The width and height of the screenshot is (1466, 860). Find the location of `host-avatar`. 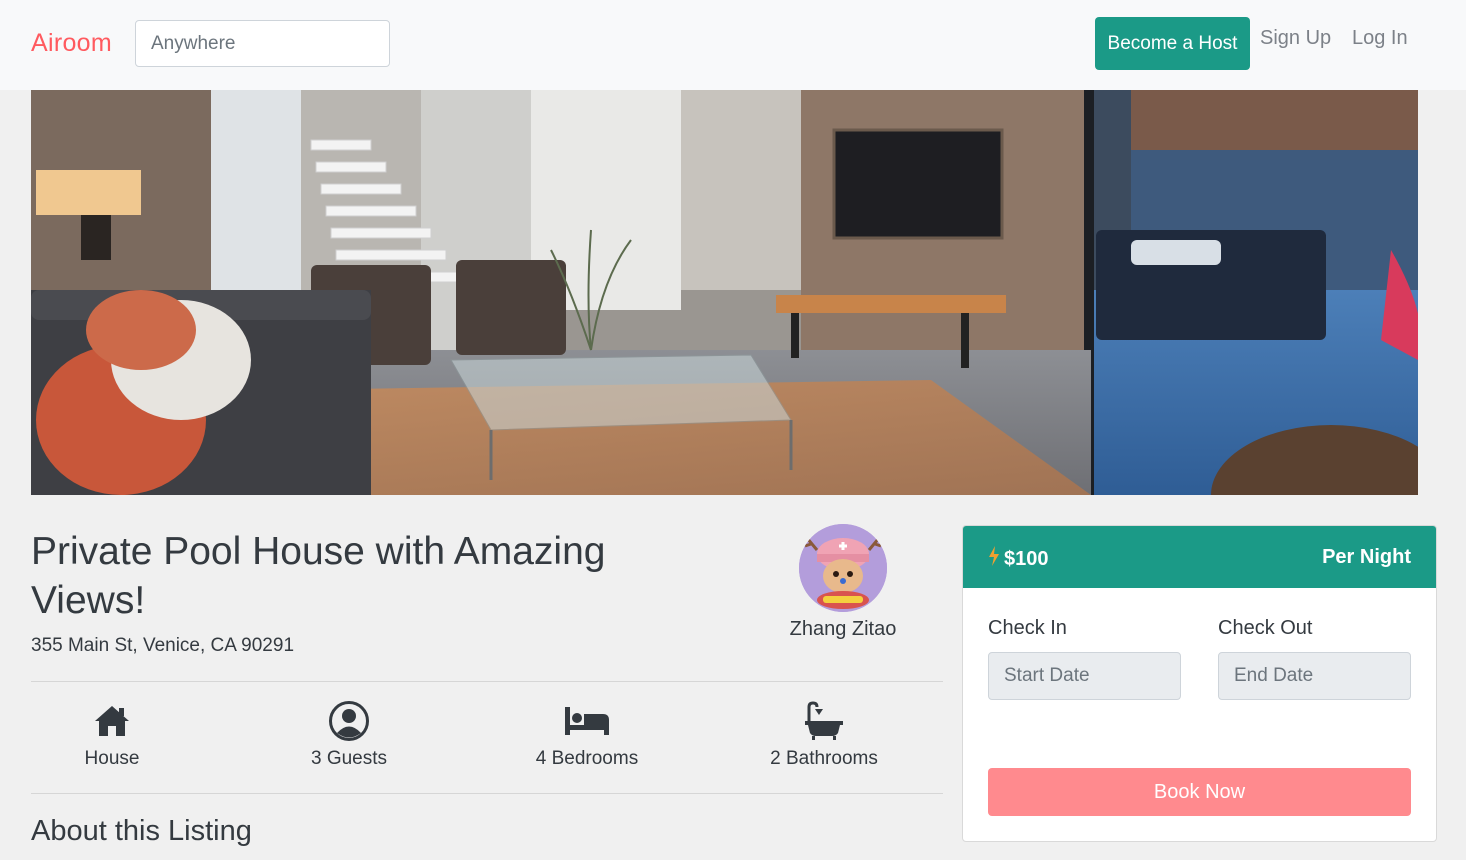

host-avatar is located at coordinates (843, 568).